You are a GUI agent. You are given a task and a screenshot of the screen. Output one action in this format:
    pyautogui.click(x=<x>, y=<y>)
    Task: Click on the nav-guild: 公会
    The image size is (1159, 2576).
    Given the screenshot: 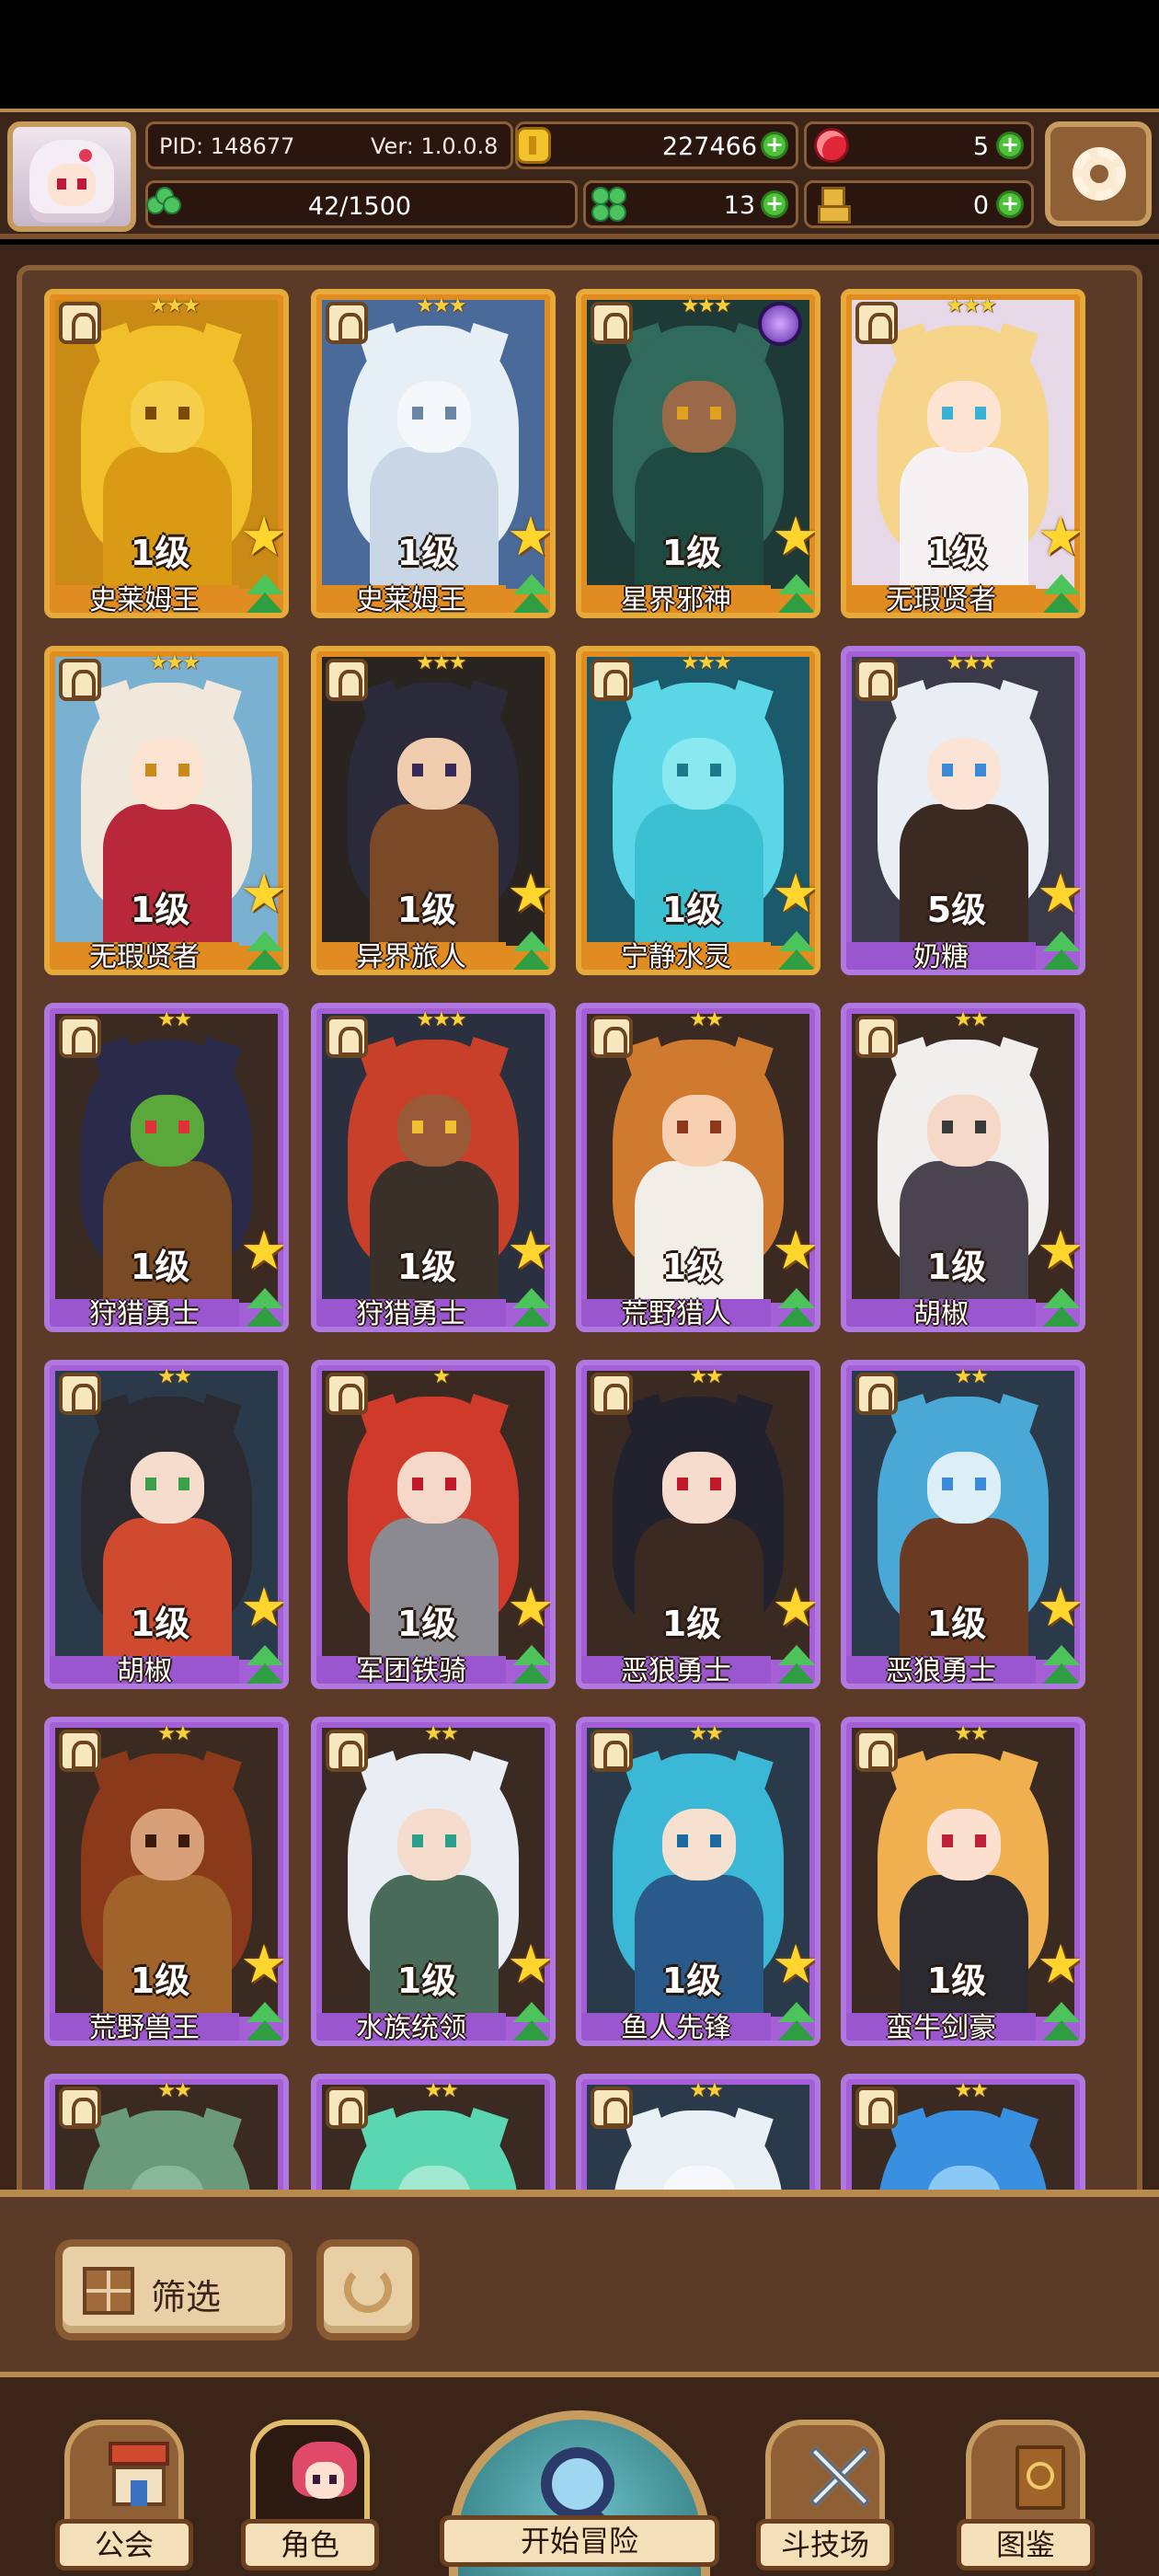 What is the action you would take?
    pyautogui.click(x=124, y=2498)
    